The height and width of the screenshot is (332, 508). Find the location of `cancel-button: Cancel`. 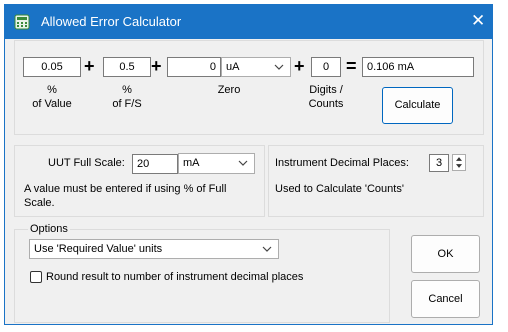

cancel-button: Cancel is located at coordinates (445, 299).